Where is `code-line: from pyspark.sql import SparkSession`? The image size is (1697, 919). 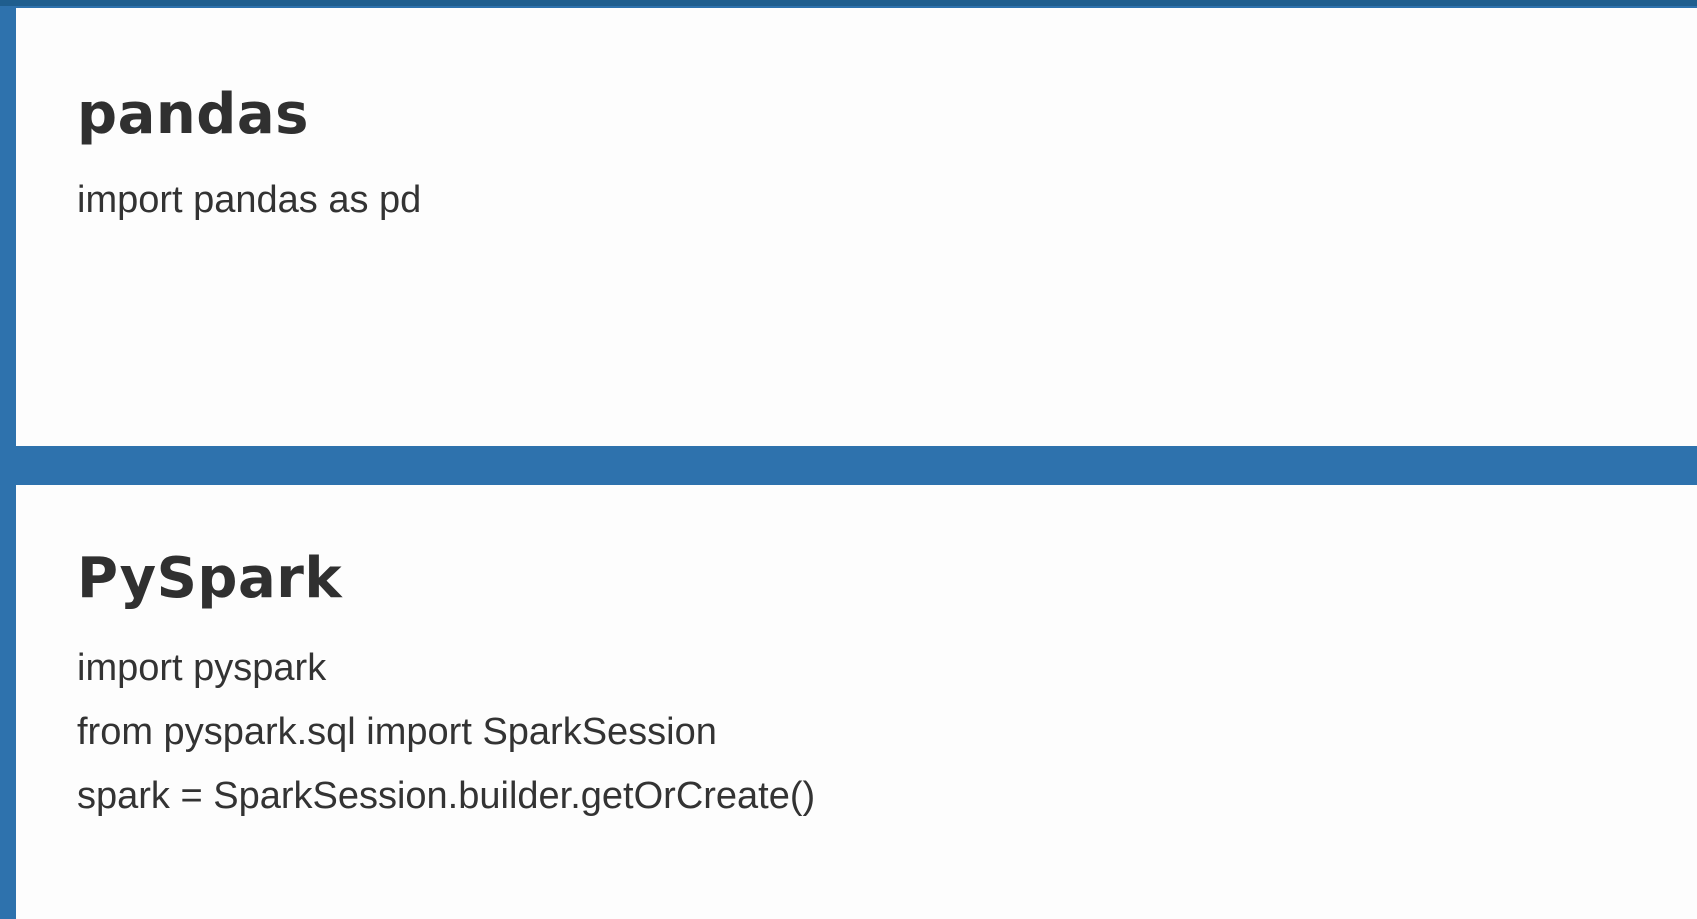
code-line: from pyspark.sql import SparkSession is located at coordinates (397, 732).